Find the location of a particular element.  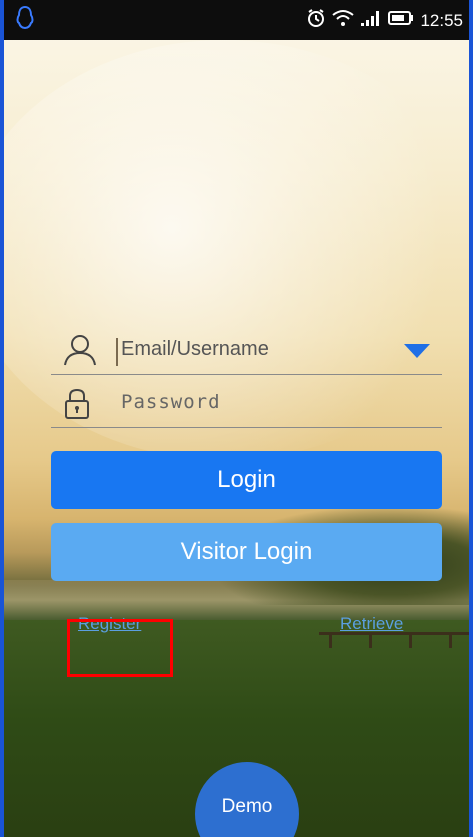

alarm-icon is located at coordinates (316, 20).